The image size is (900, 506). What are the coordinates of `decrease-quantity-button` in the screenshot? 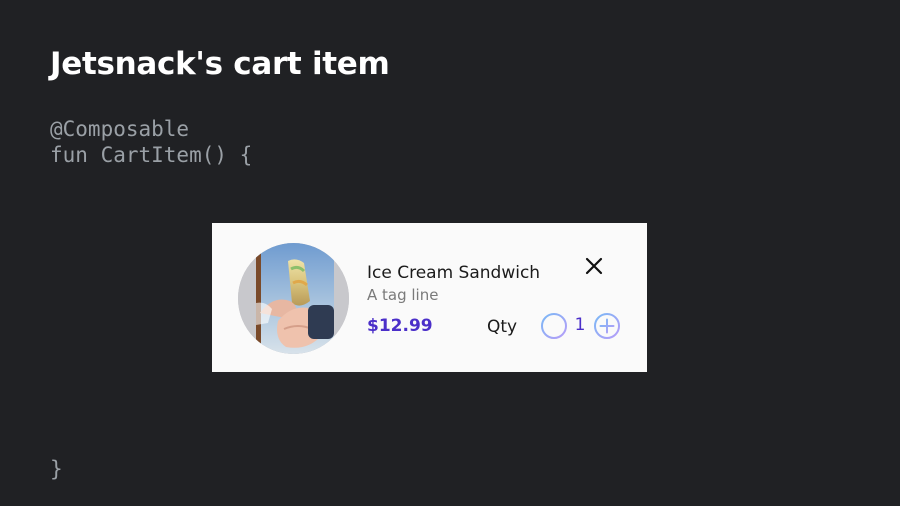 It's located at (554, 326).